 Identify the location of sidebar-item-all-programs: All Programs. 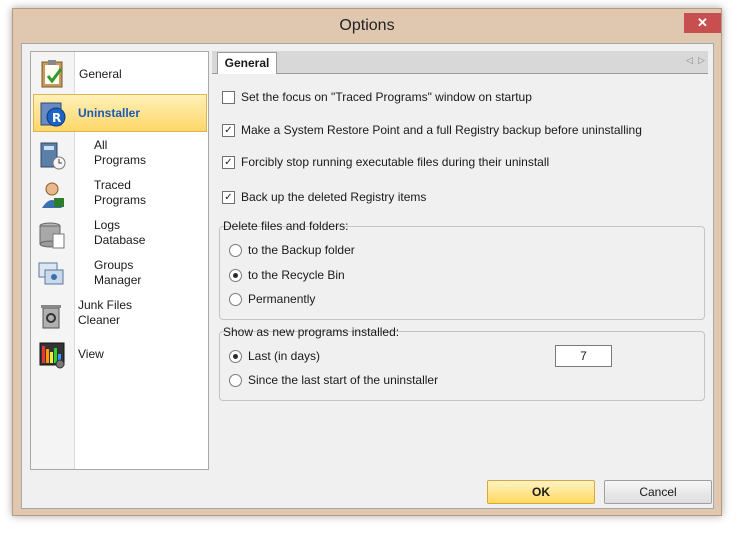
(119, 156).